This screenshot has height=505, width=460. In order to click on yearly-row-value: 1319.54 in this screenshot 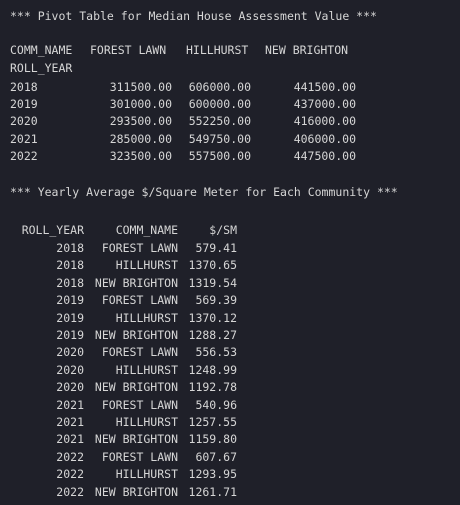, I will do `click(212, 282)`.